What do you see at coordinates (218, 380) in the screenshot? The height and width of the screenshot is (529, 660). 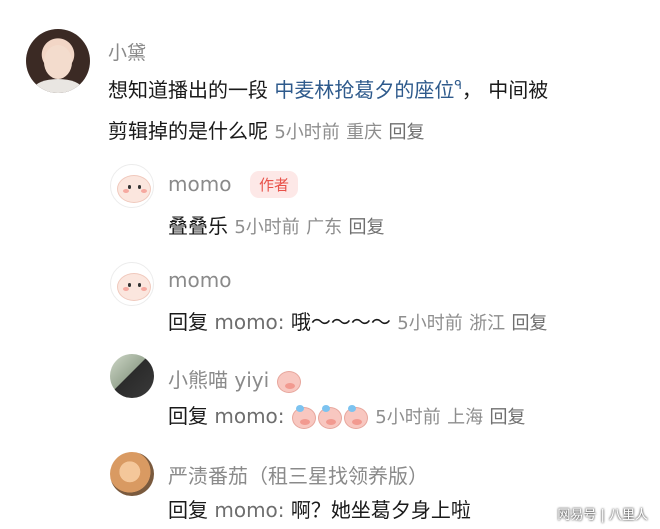 I see `reply-author: 小熊喵 yiyi` at bounding box center [218, 380].